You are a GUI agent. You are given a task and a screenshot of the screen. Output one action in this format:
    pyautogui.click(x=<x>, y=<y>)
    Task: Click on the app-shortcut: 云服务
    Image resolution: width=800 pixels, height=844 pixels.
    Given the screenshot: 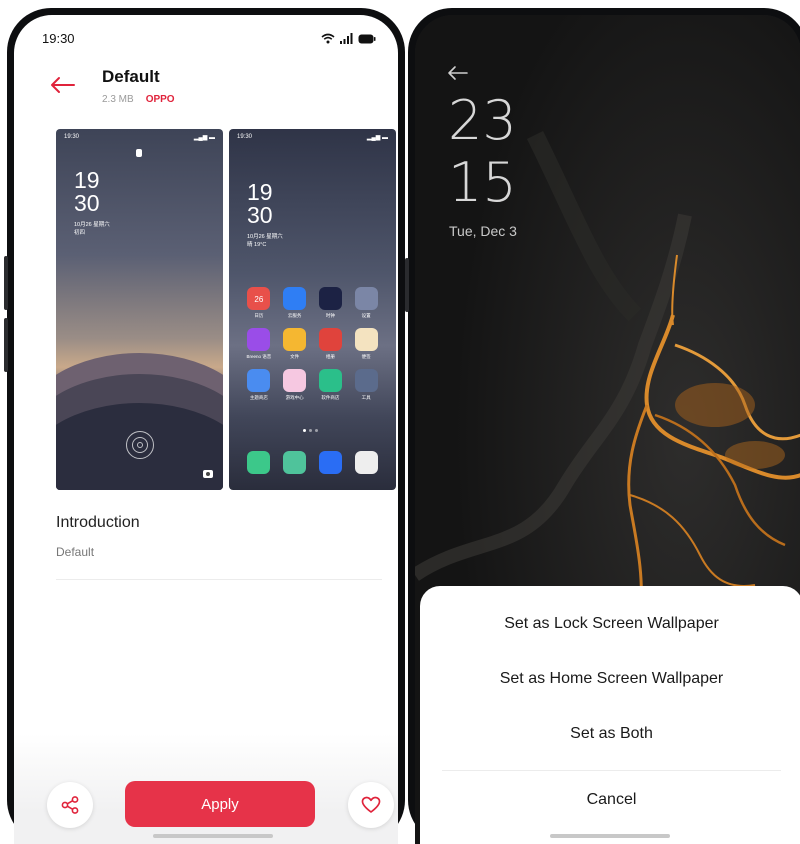 What is the action you would take?
    pyautogui.click(x=295, y=303)
    